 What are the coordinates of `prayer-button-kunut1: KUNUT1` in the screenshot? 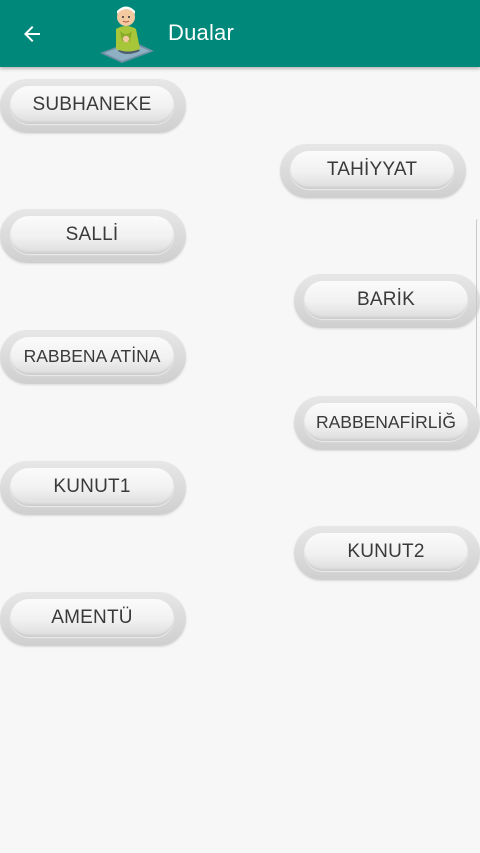 It's located at (93, 488).